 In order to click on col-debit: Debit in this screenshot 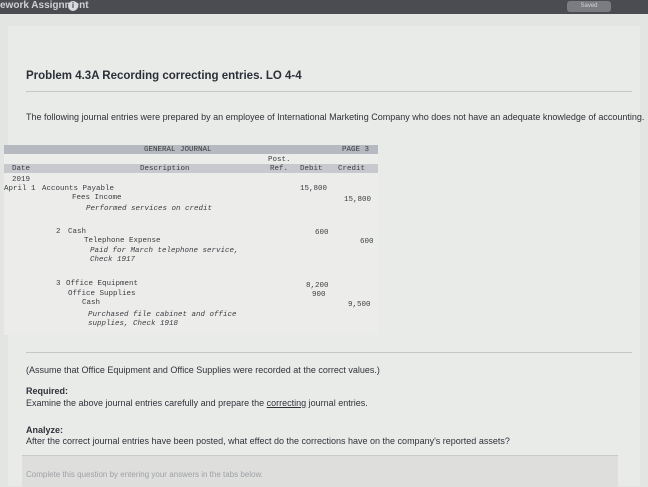, I will do `click(311, 169)`.